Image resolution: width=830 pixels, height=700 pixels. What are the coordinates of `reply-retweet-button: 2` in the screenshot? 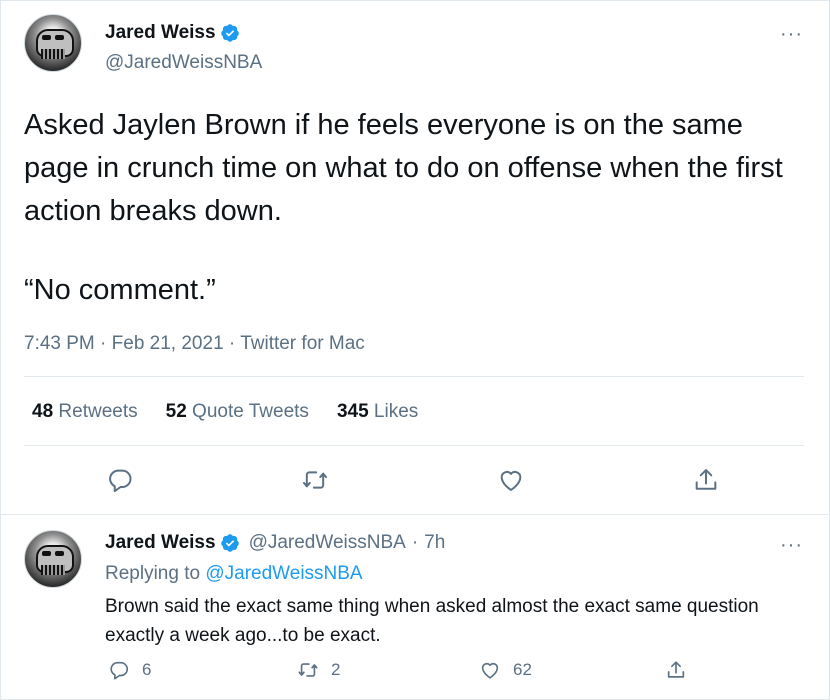 It's located at (318, 670).